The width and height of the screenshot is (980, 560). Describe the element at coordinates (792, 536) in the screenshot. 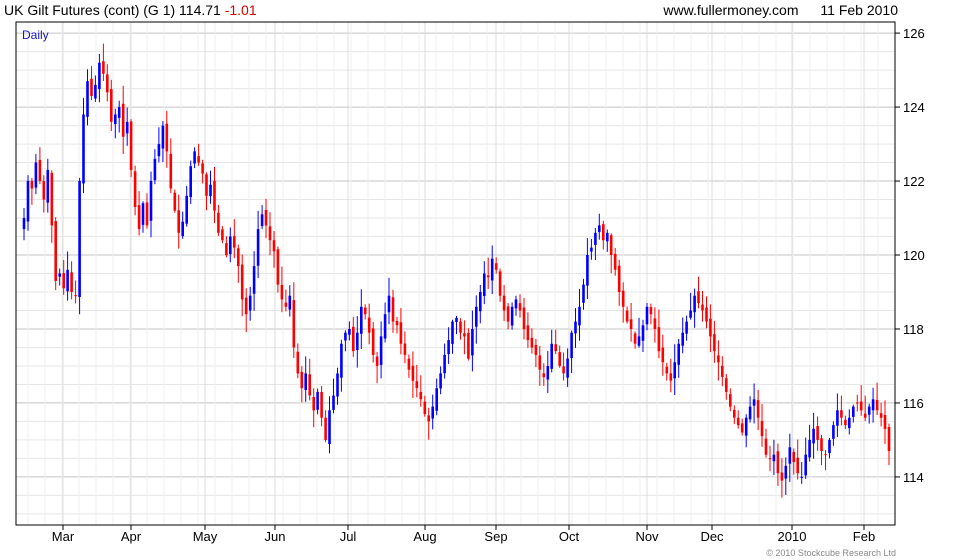

I see `x-tick-label: 2010` at that location.